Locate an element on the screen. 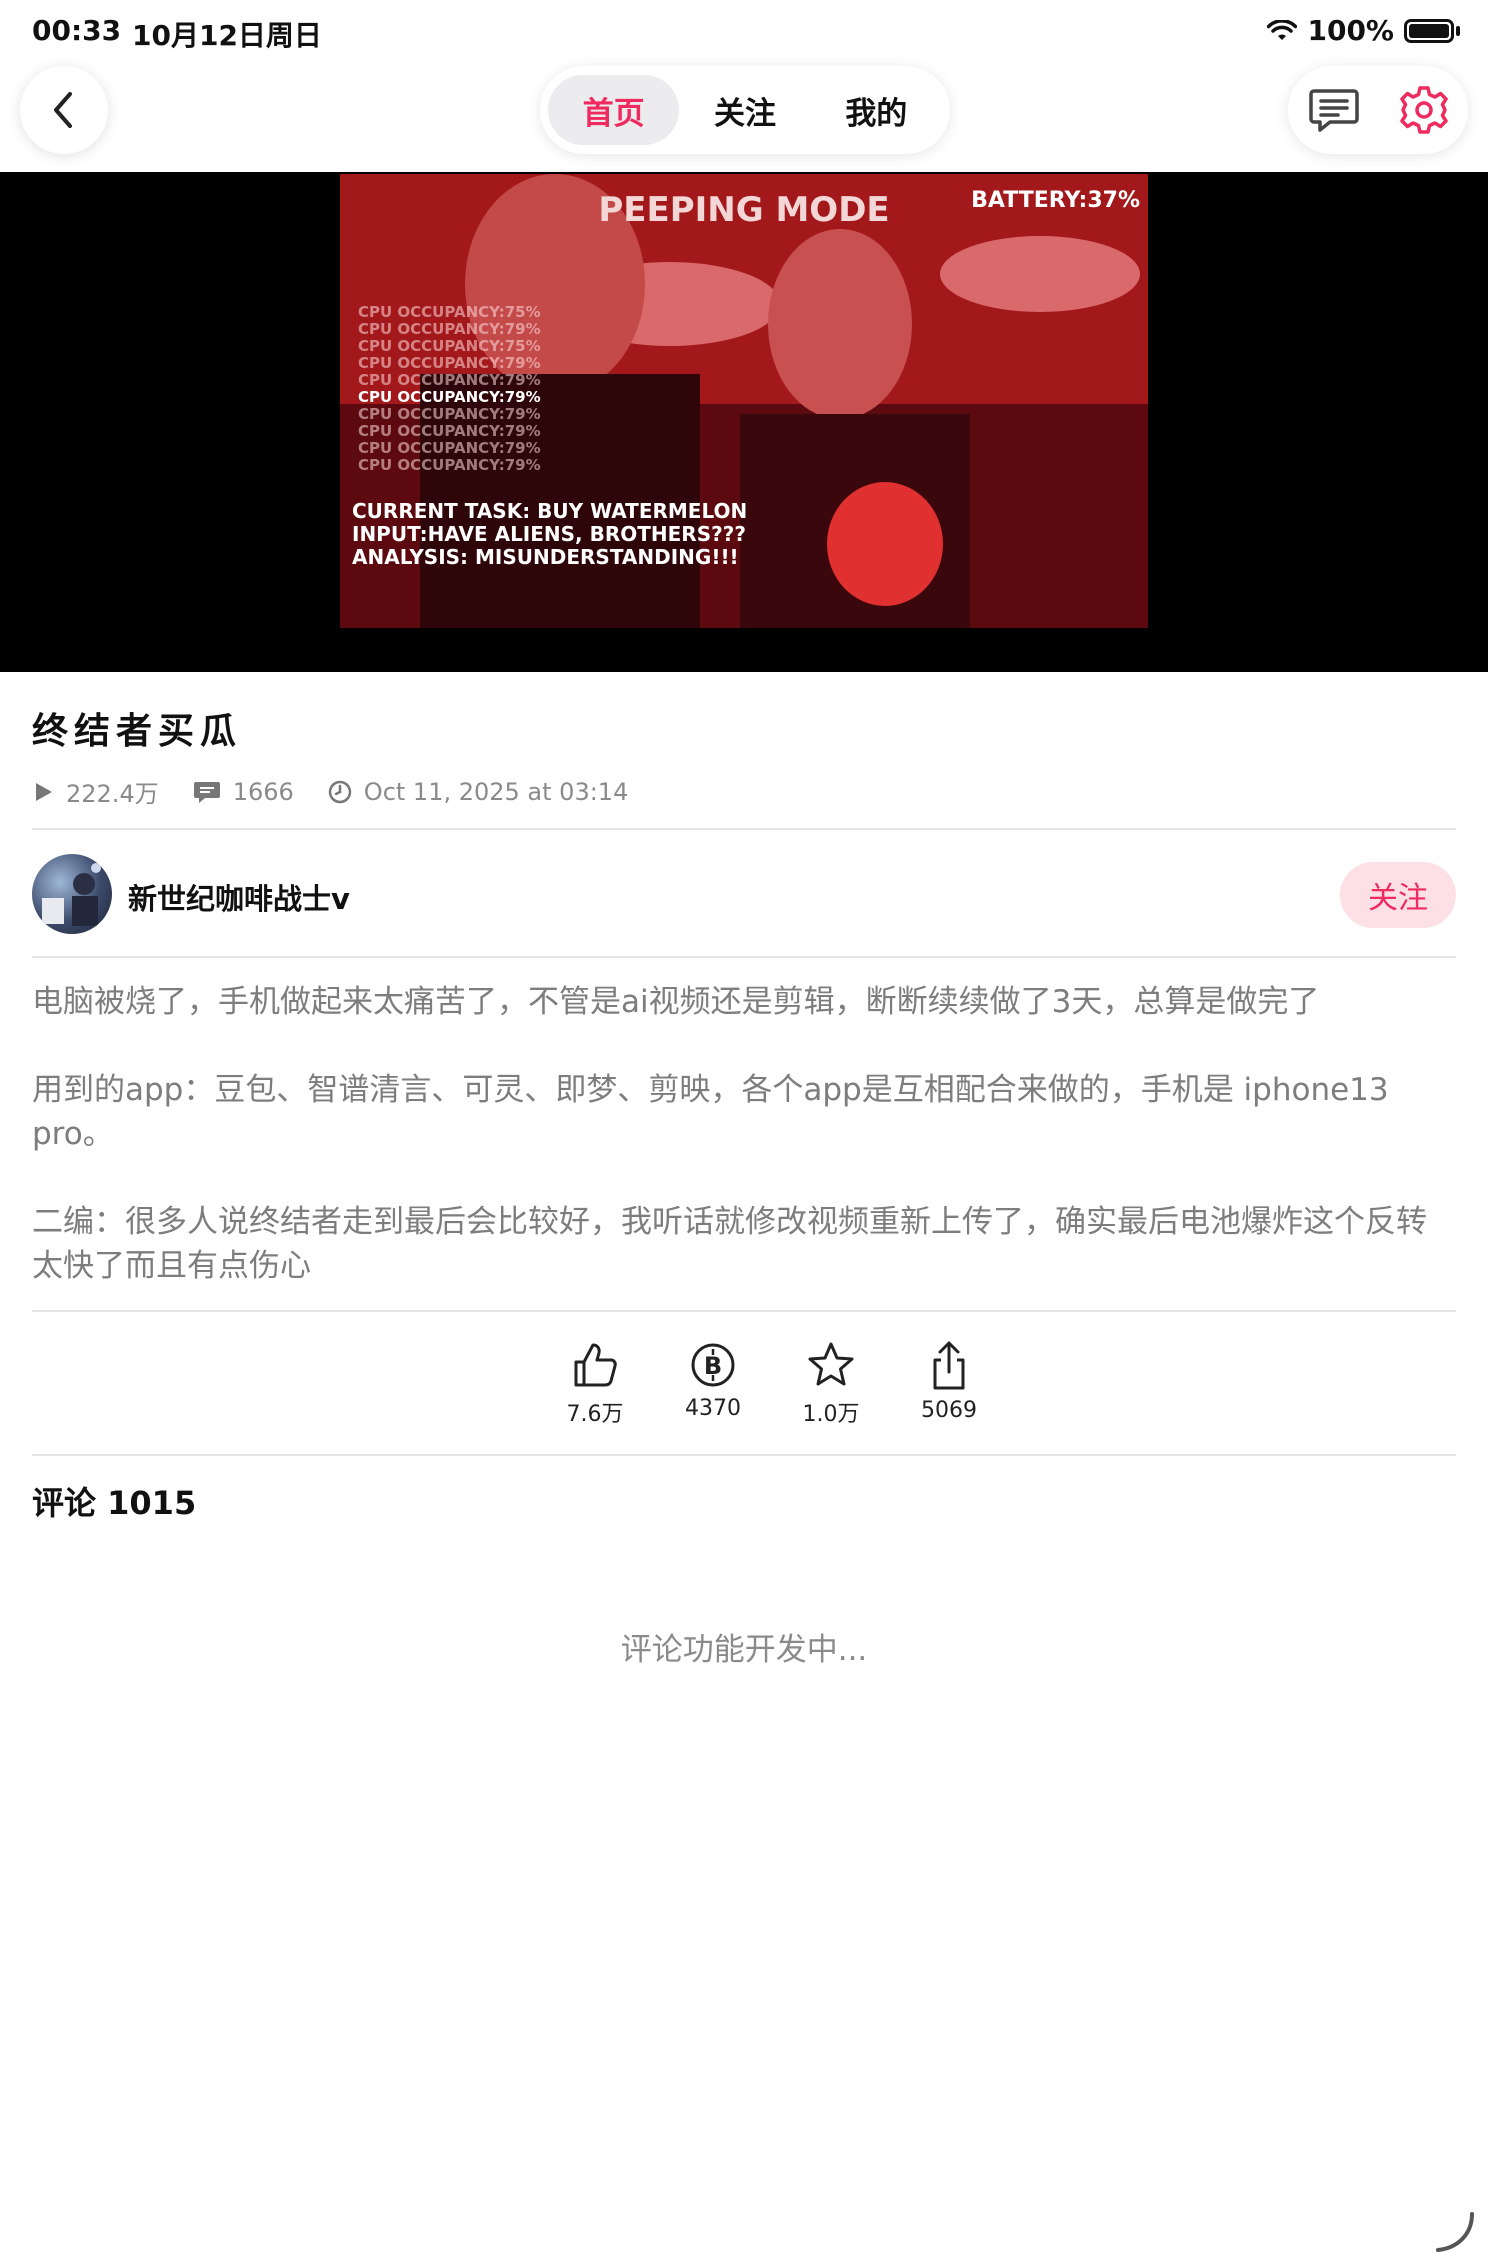 The image size is (1488, 2266). share-button: 5069 is located at coordinates (949, 1384).